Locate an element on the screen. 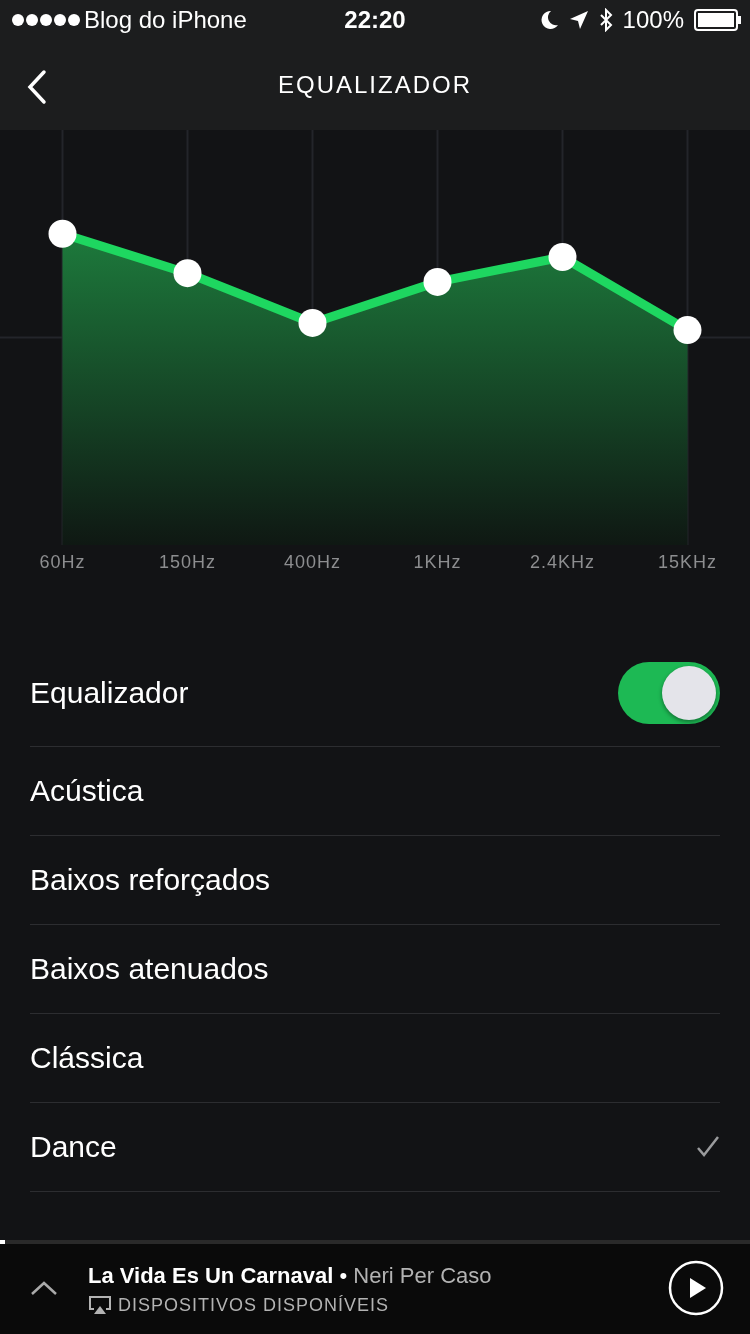 This screenshot has width=750, height=1334. devices-link: DISPOSITIVOS DISPONÍVEIS is located at coordinates (254, 1305).